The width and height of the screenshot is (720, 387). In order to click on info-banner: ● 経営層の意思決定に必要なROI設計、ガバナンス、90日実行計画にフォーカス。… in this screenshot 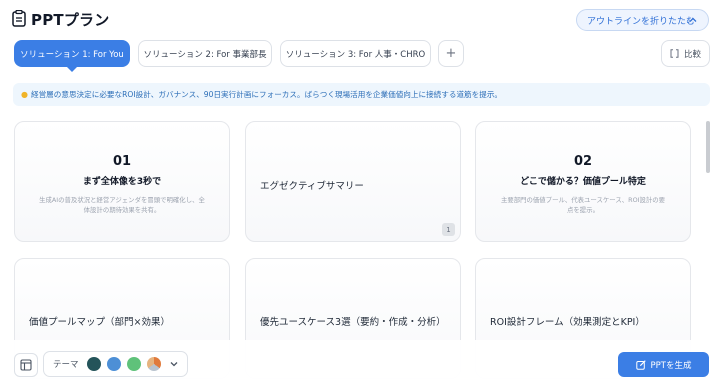, I will do `click(361, 94)`.